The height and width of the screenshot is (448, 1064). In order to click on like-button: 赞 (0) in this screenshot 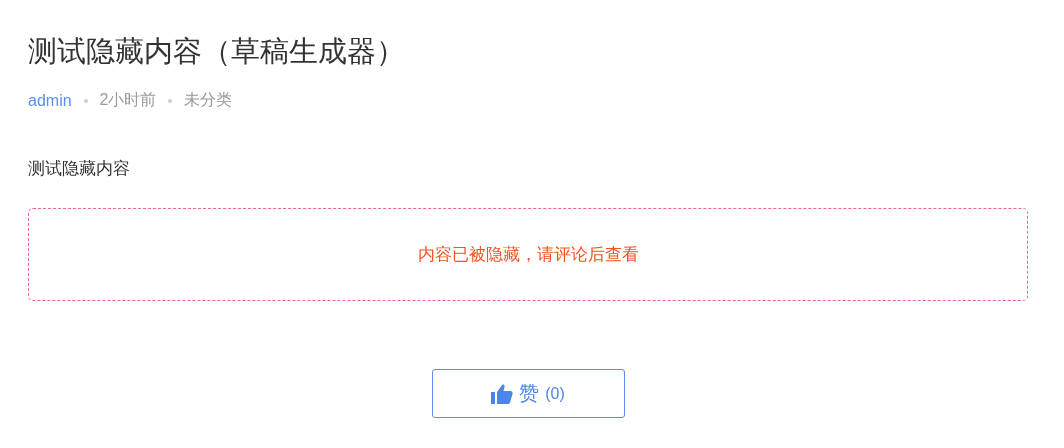, I will do `click(528, 393)`.